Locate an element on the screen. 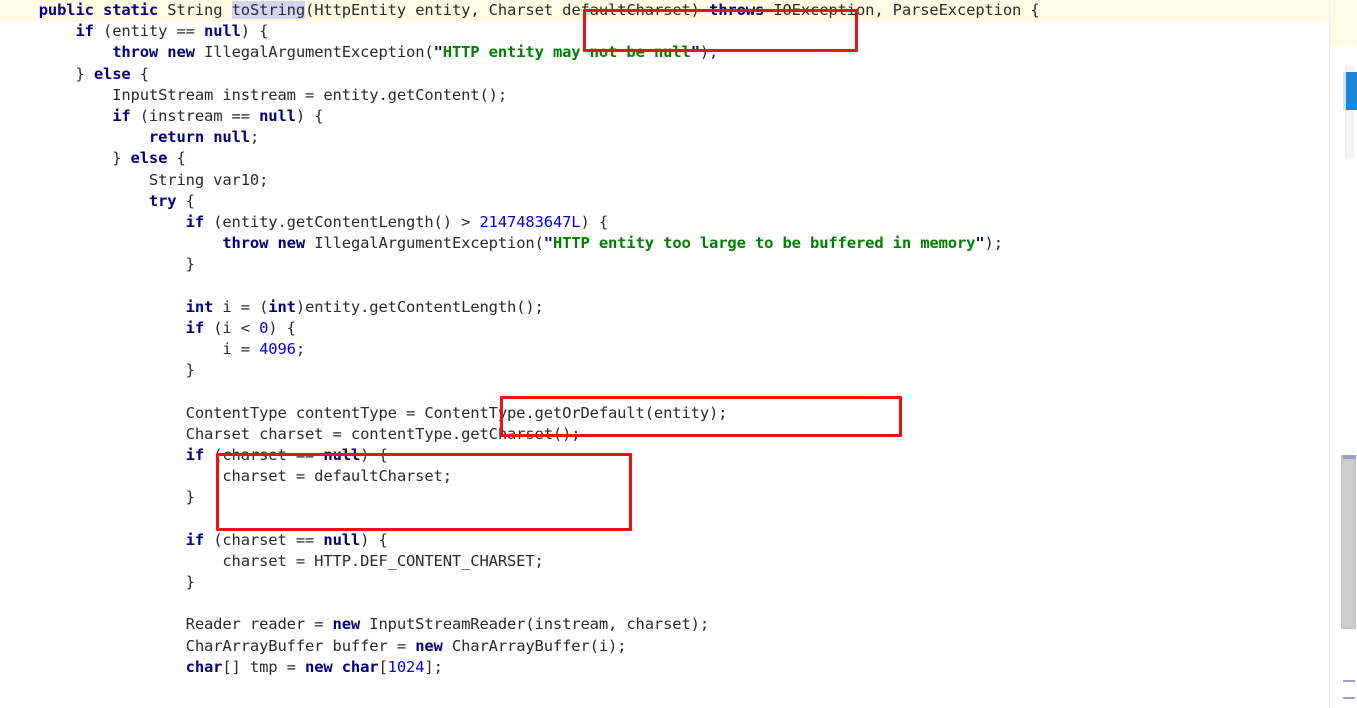  code-line: if (instream == null) { is located at coordinates (665, 116).